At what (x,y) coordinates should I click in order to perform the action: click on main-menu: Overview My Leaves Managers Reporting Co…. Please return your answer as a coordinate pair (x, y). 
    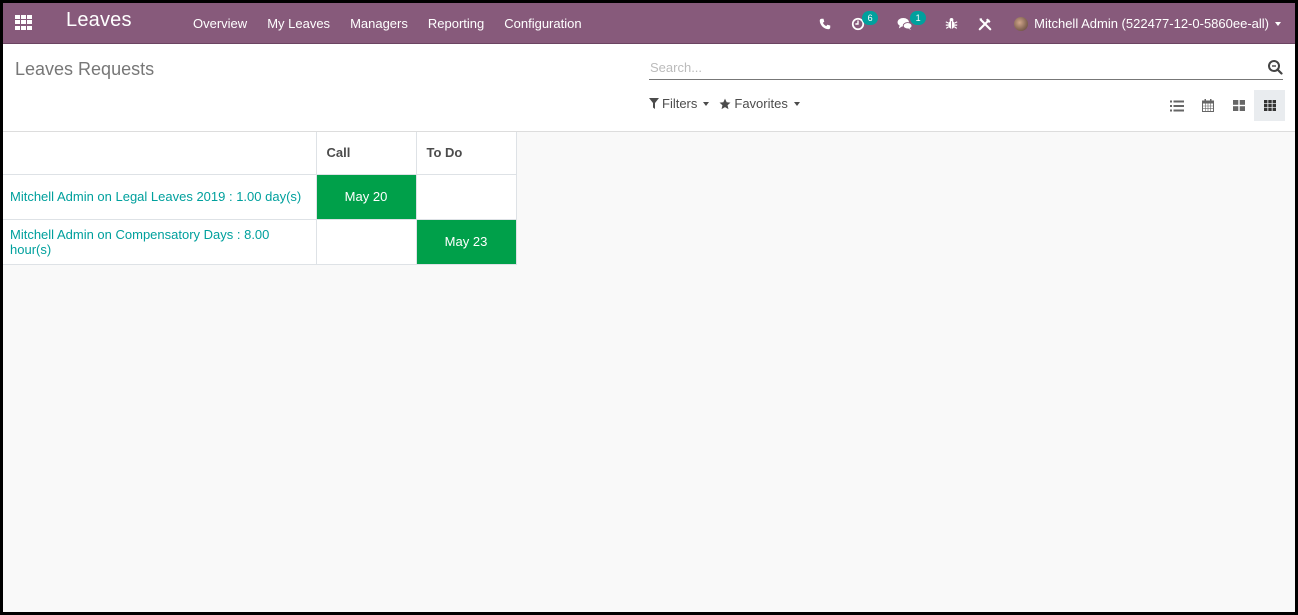
    Looking at the image, I should click on (387, 23).